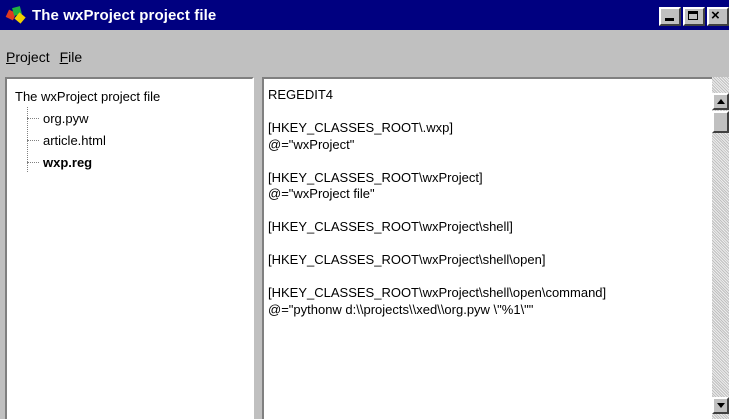  Describe the element at coordinates (364, 57) in the screenshot. I see `menu-bar: Project File` at that location.